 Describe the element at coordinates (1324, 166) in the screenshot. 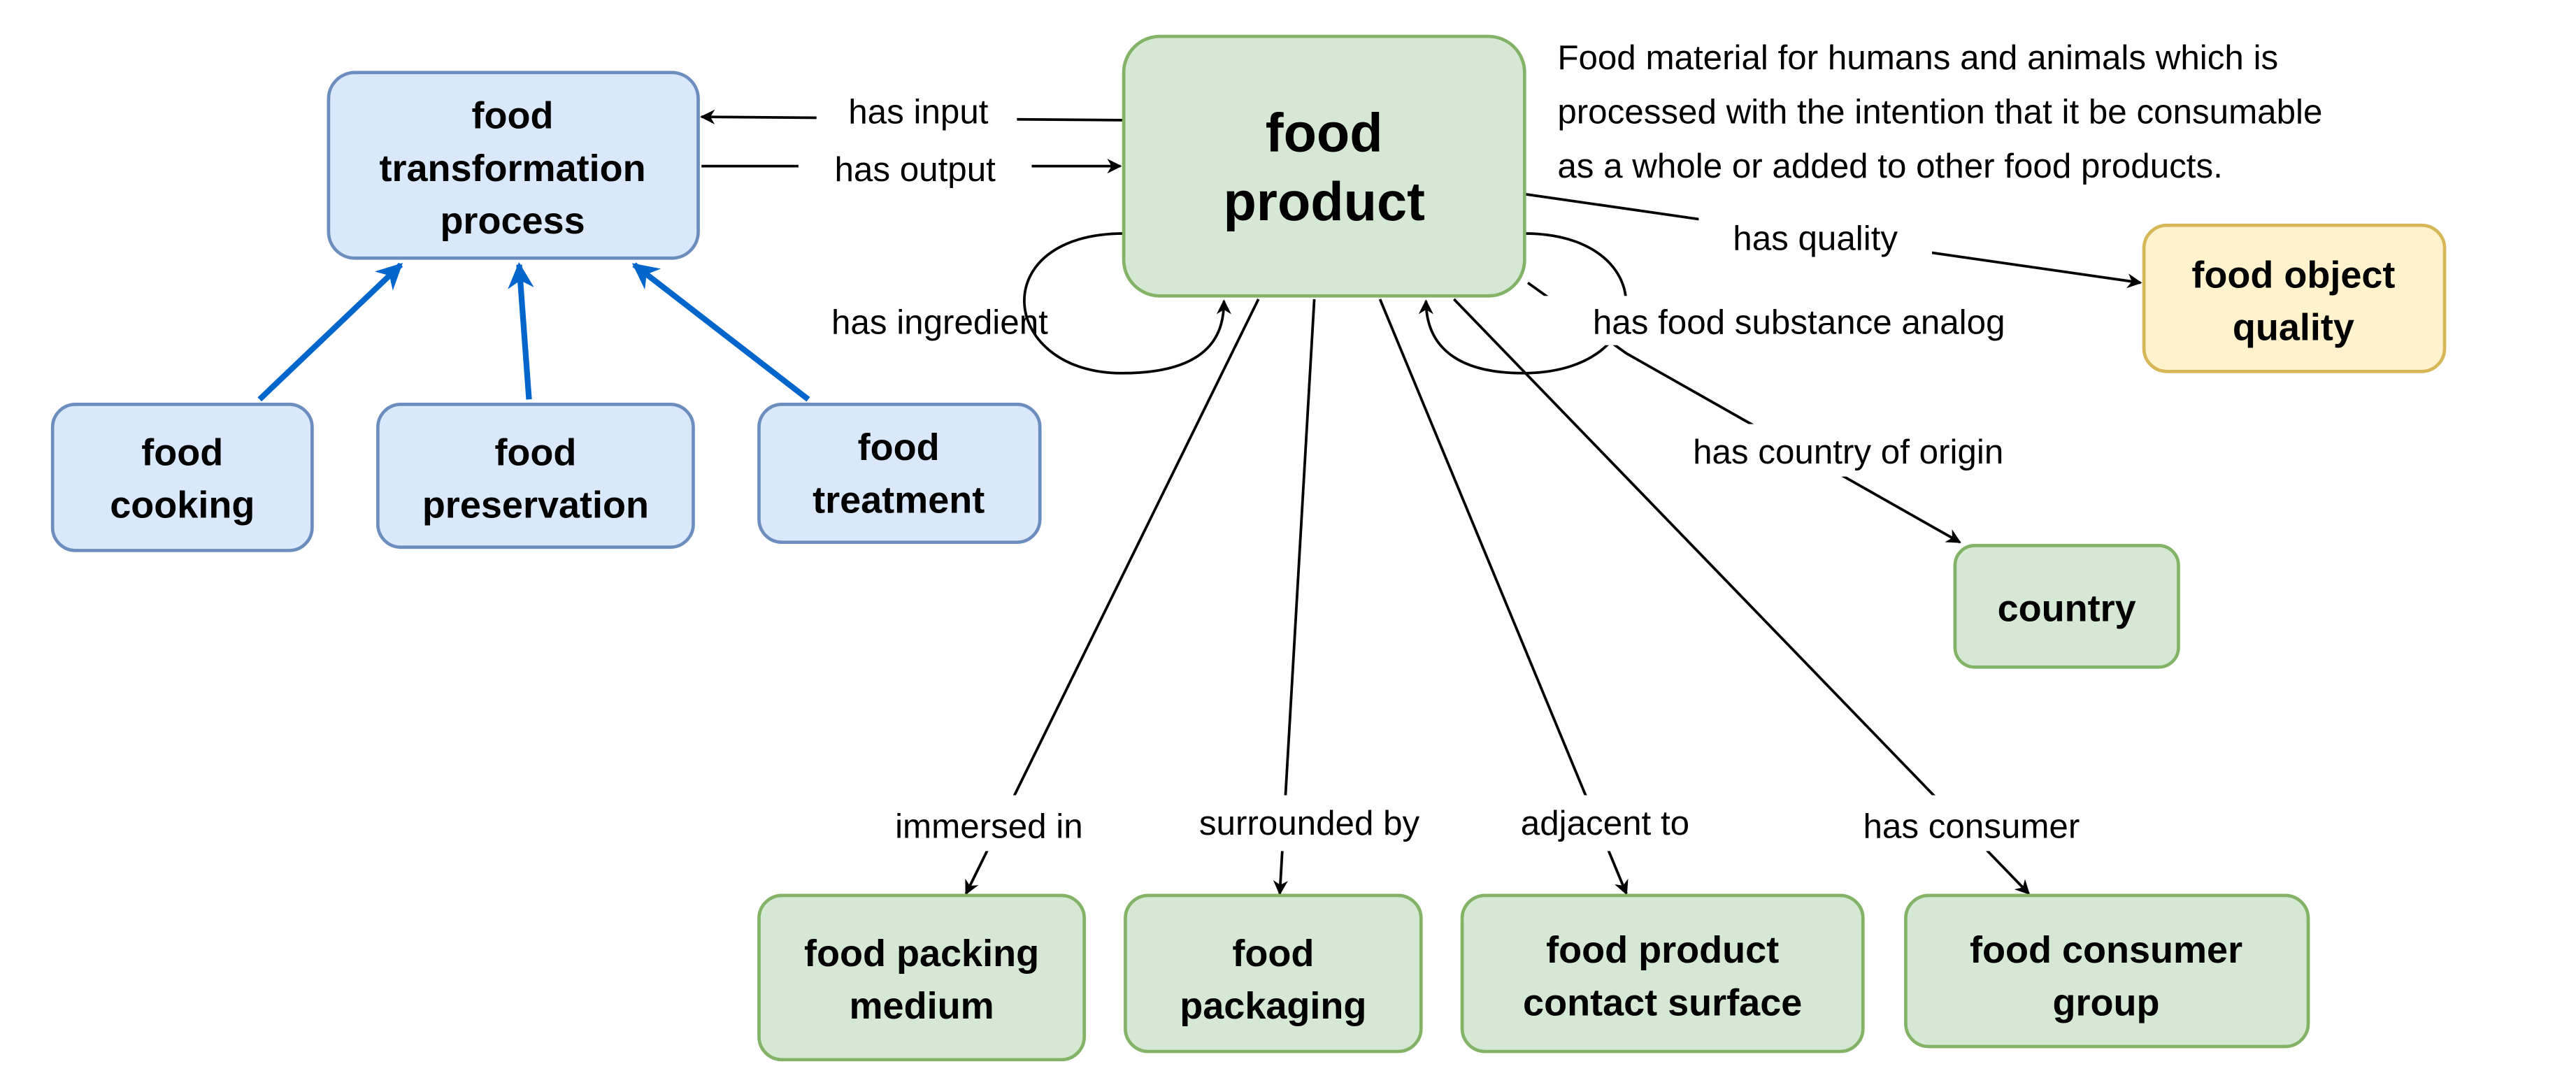

I see `node-food-product: food product` at that location.